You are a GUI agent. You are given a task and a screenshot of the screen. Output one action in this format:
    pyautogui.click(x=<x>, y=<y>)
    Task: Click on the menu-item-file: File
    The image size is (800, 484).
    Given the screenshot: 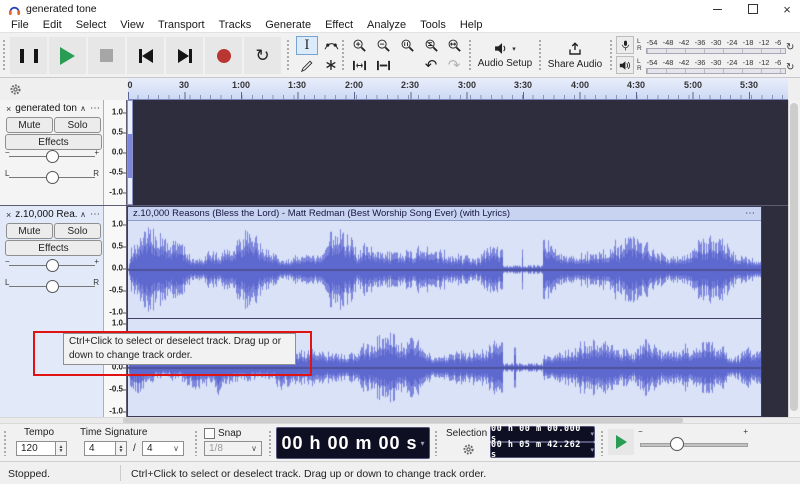 What is the action you would take?
    pyautogui.click(x=20, y=25)
    